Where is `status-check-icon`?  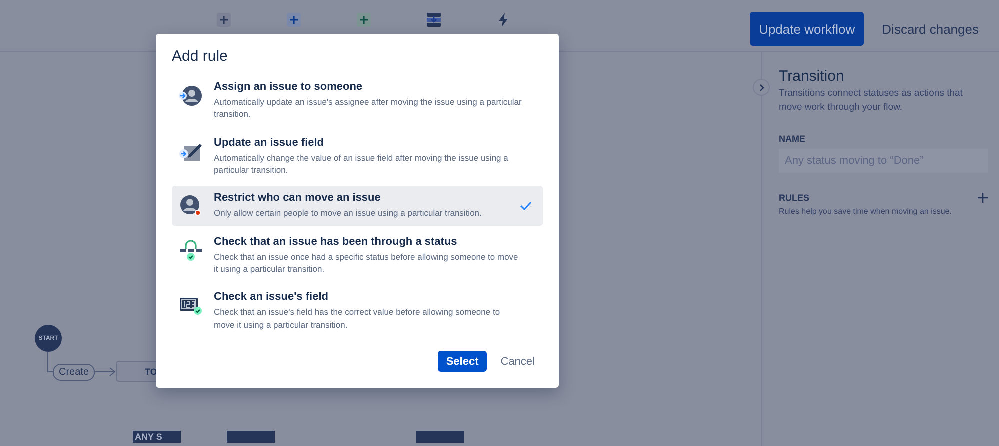
status-check-icon is located at coordinates (191, 251).